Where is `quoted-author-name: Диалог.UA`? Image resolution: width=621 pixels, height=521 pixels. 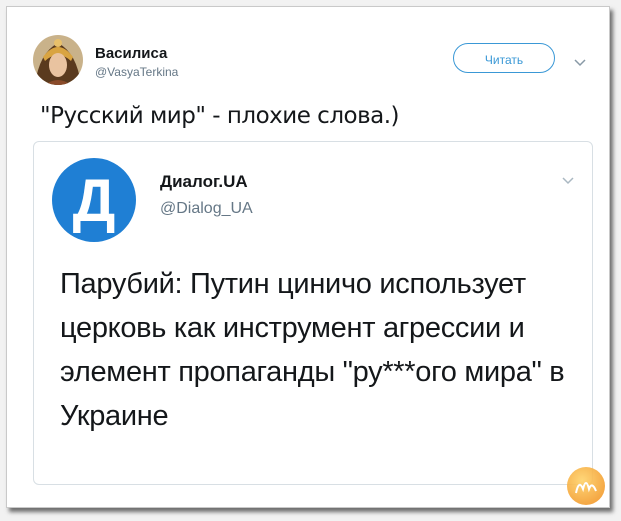 quoted-author-name: Диалог.UA is located at coordinates (204, 182).